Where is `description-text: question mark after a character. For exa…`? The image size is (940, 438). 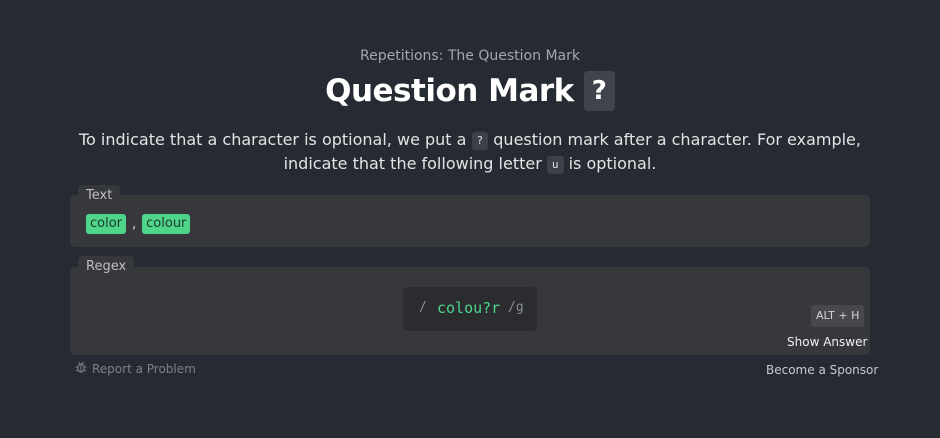 description-text: question mark after a character. For exa… is located at coordinates (677, 139).